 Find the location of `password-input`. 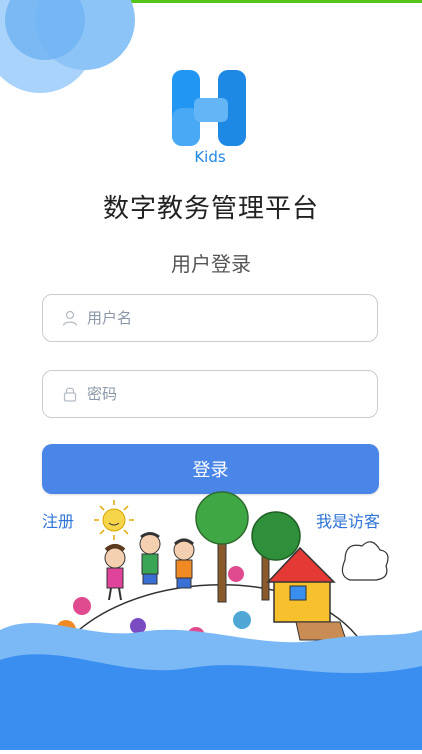

password-input is located at coordinates (231, 394).